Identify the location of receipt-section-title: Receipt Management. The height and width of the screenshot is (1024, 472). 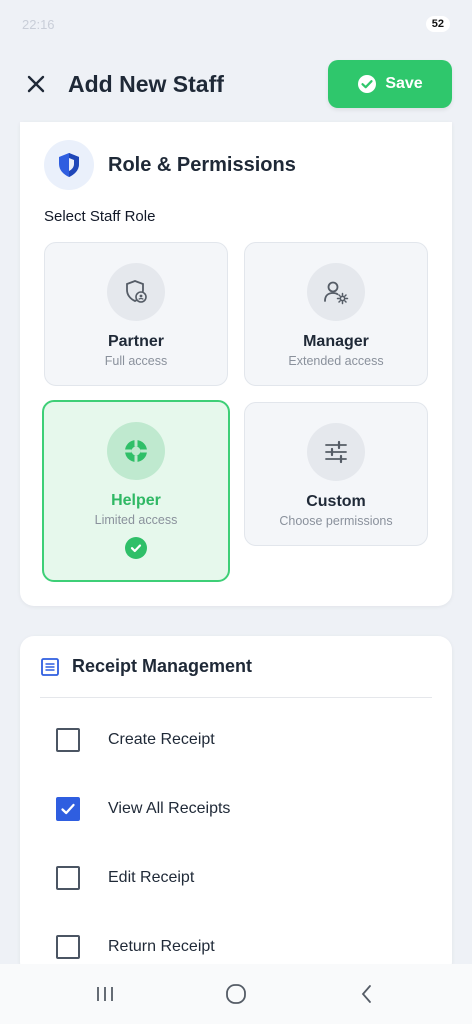
(162, 666).